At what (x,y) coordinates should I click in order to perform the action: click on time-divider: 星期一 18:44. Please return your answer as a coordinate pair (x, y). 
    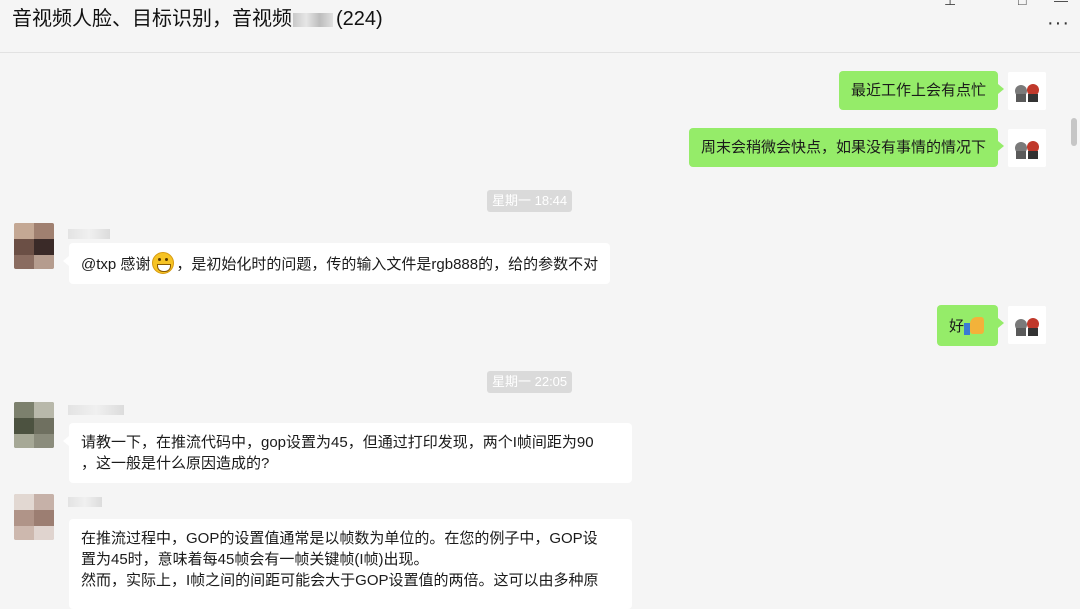
    Looking at the image, I should click on (530, 201).